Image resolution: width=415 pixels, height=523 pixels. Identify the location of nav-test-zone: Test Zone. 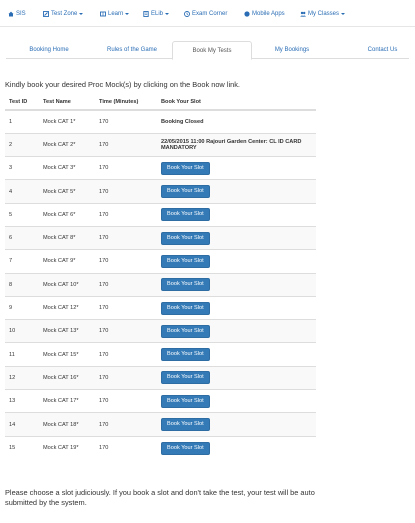
(63, 14).